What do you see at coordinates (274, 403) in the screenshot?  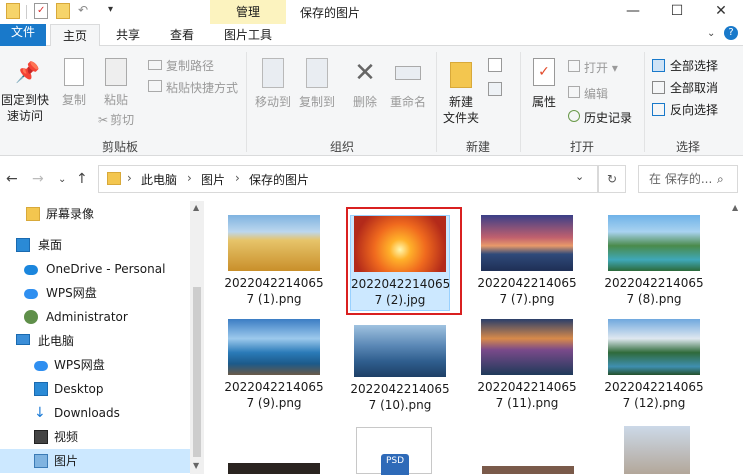 I see `file-name-line-2: 7 (9).png` at bounding box center [274, 403].